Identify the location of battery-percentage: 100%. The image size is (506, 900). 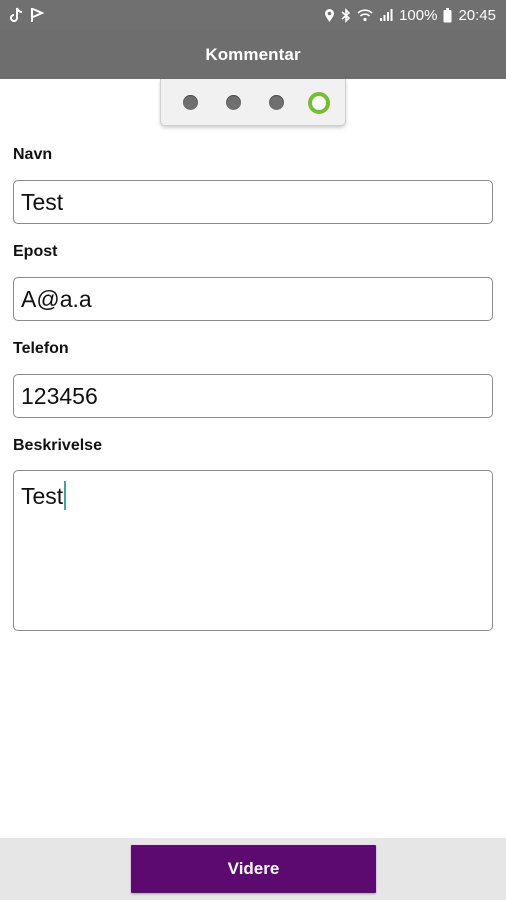
(418, 15).